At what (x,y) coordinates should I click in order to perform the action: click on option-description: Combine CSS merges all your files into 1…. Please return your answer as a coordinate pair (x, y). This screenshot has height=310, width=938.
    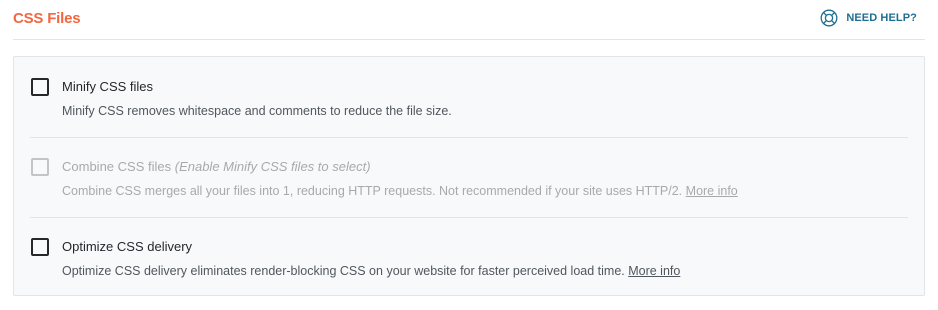
    Looking at the image, I should click on (400, 191).